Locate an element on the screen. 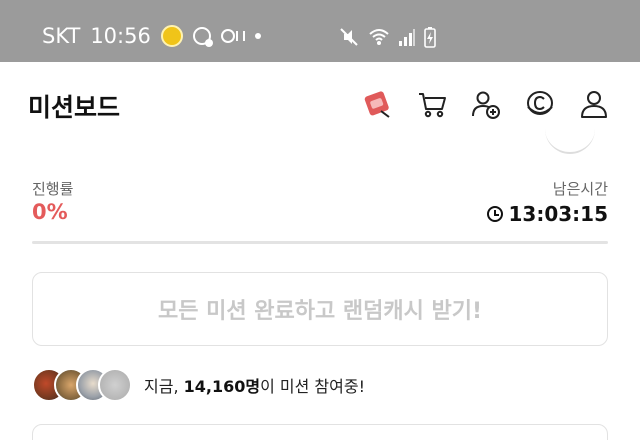 Image resolution: width=640 pixels, height=440 pixels. ticket-icon is located at coordinates (377, 104).